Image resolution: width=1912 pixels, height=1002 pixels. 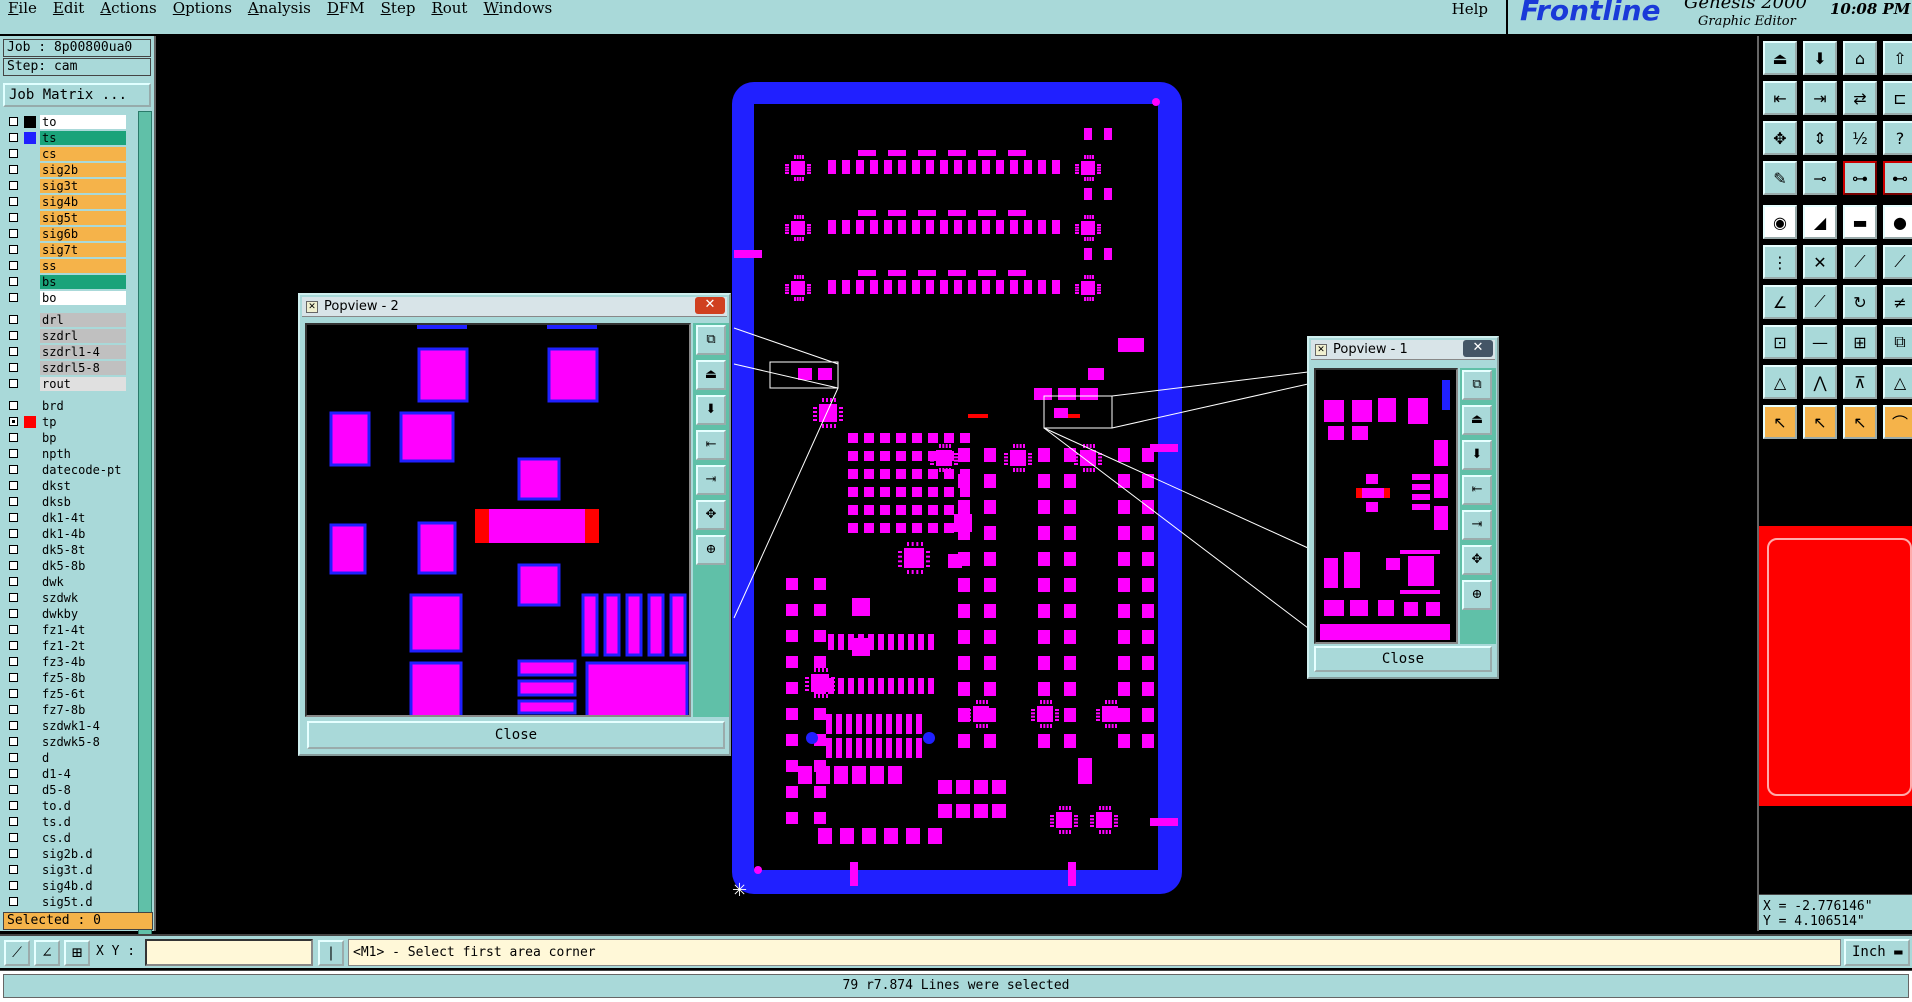 I want to click on popview-2-close-button: Close, so click(x=516, y=735).